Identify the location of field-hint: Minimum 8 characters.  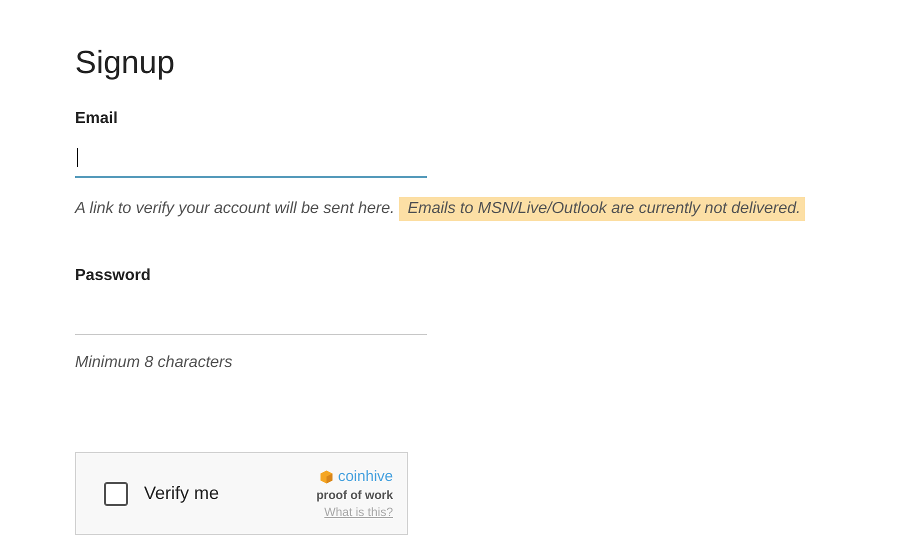
(153, 363).